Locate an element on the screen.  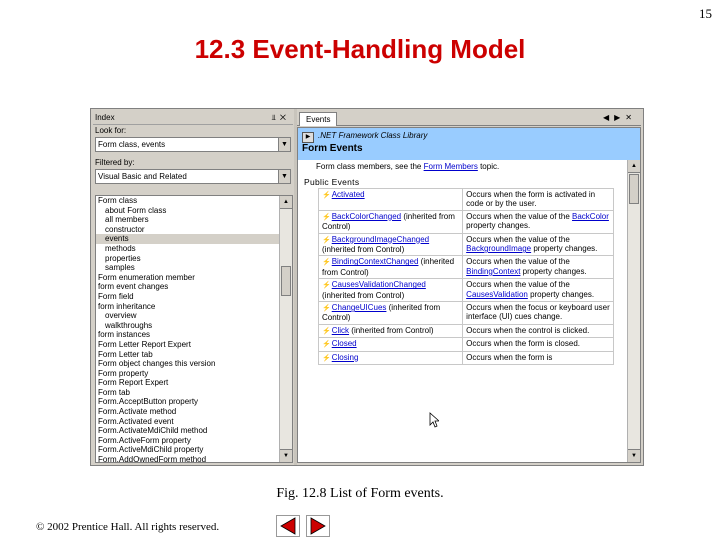
index-list-item: methods is located at coordinates (188, 249).